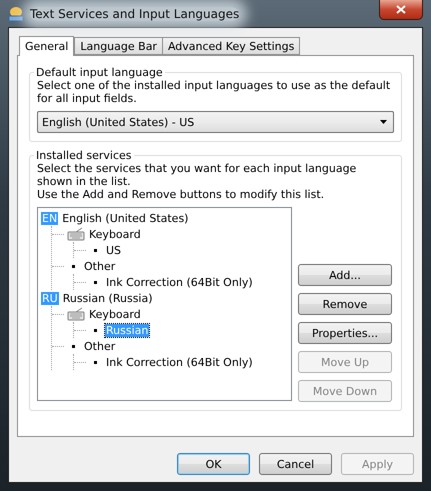  I want to click on close-button, so click(401, 10).